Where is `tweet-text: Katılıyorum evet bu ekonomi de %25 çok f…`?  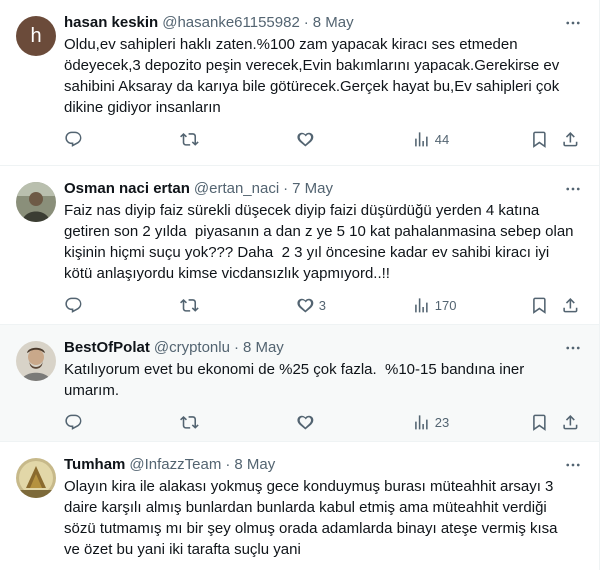
tweet-text: Katılıyorum evet bu ekonomi de %25 çok f… is located at coordinates (294, 380).